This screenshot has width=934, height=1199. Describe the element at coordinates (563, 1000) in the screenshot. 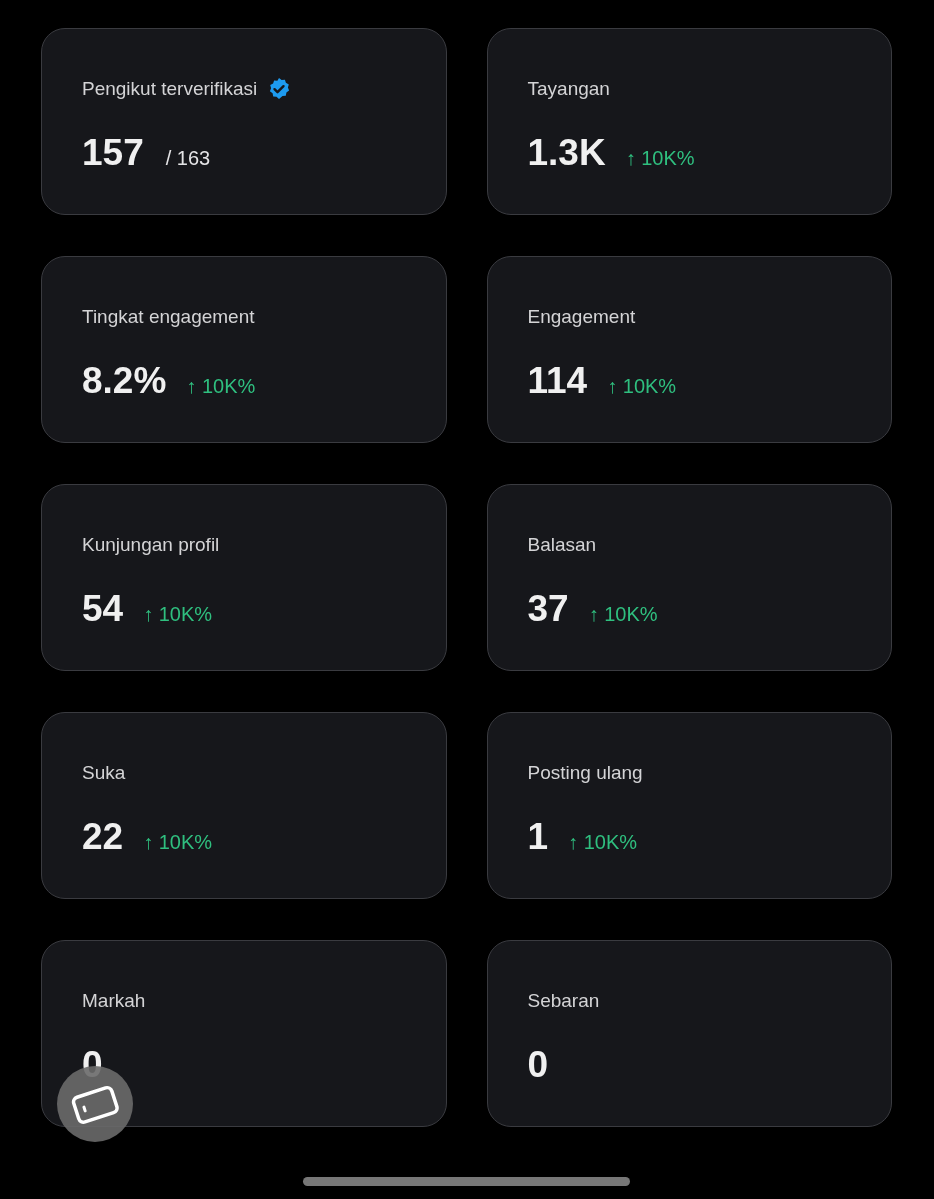

I see `stat-label: Sebaran` at that location.